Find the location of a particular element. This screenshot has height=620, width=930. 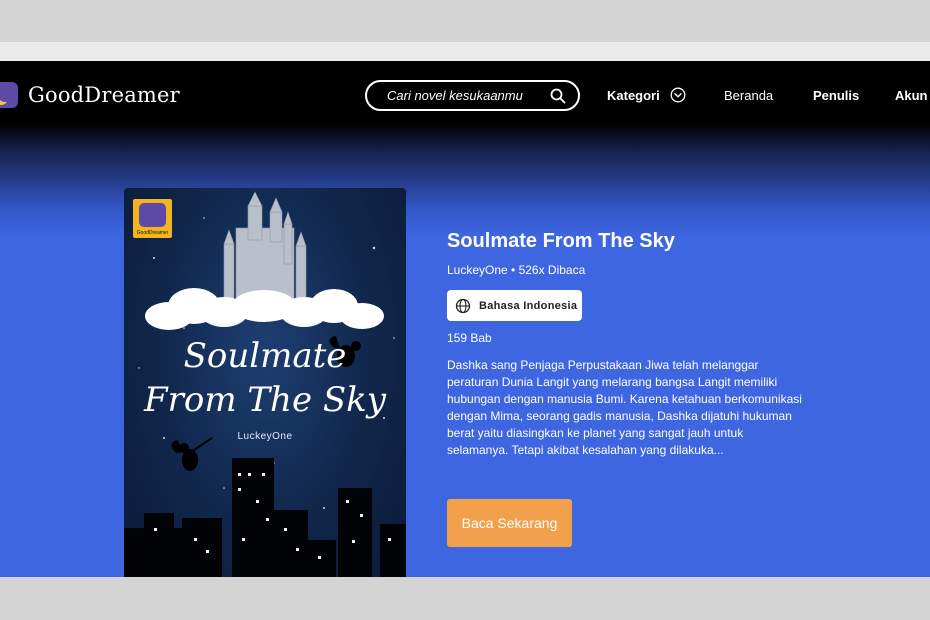

cover-title-line2: From The Sky is located at coordinates (265, 400).